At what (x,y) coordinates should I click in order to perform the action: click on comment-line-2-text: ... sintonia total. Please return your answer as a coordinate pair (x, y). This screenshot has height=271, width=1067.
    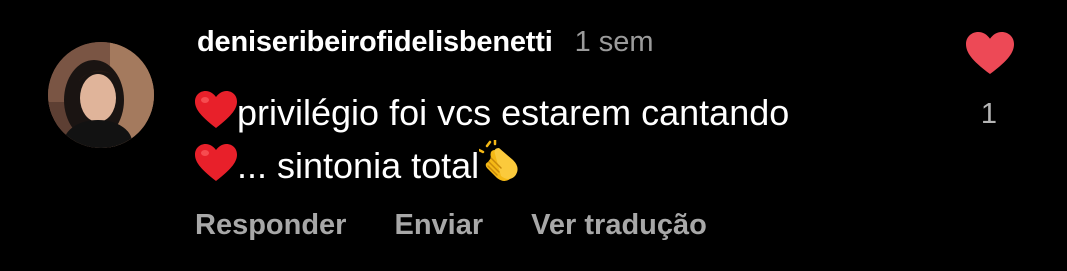
    Looking at the image, I should click on (358, 165).